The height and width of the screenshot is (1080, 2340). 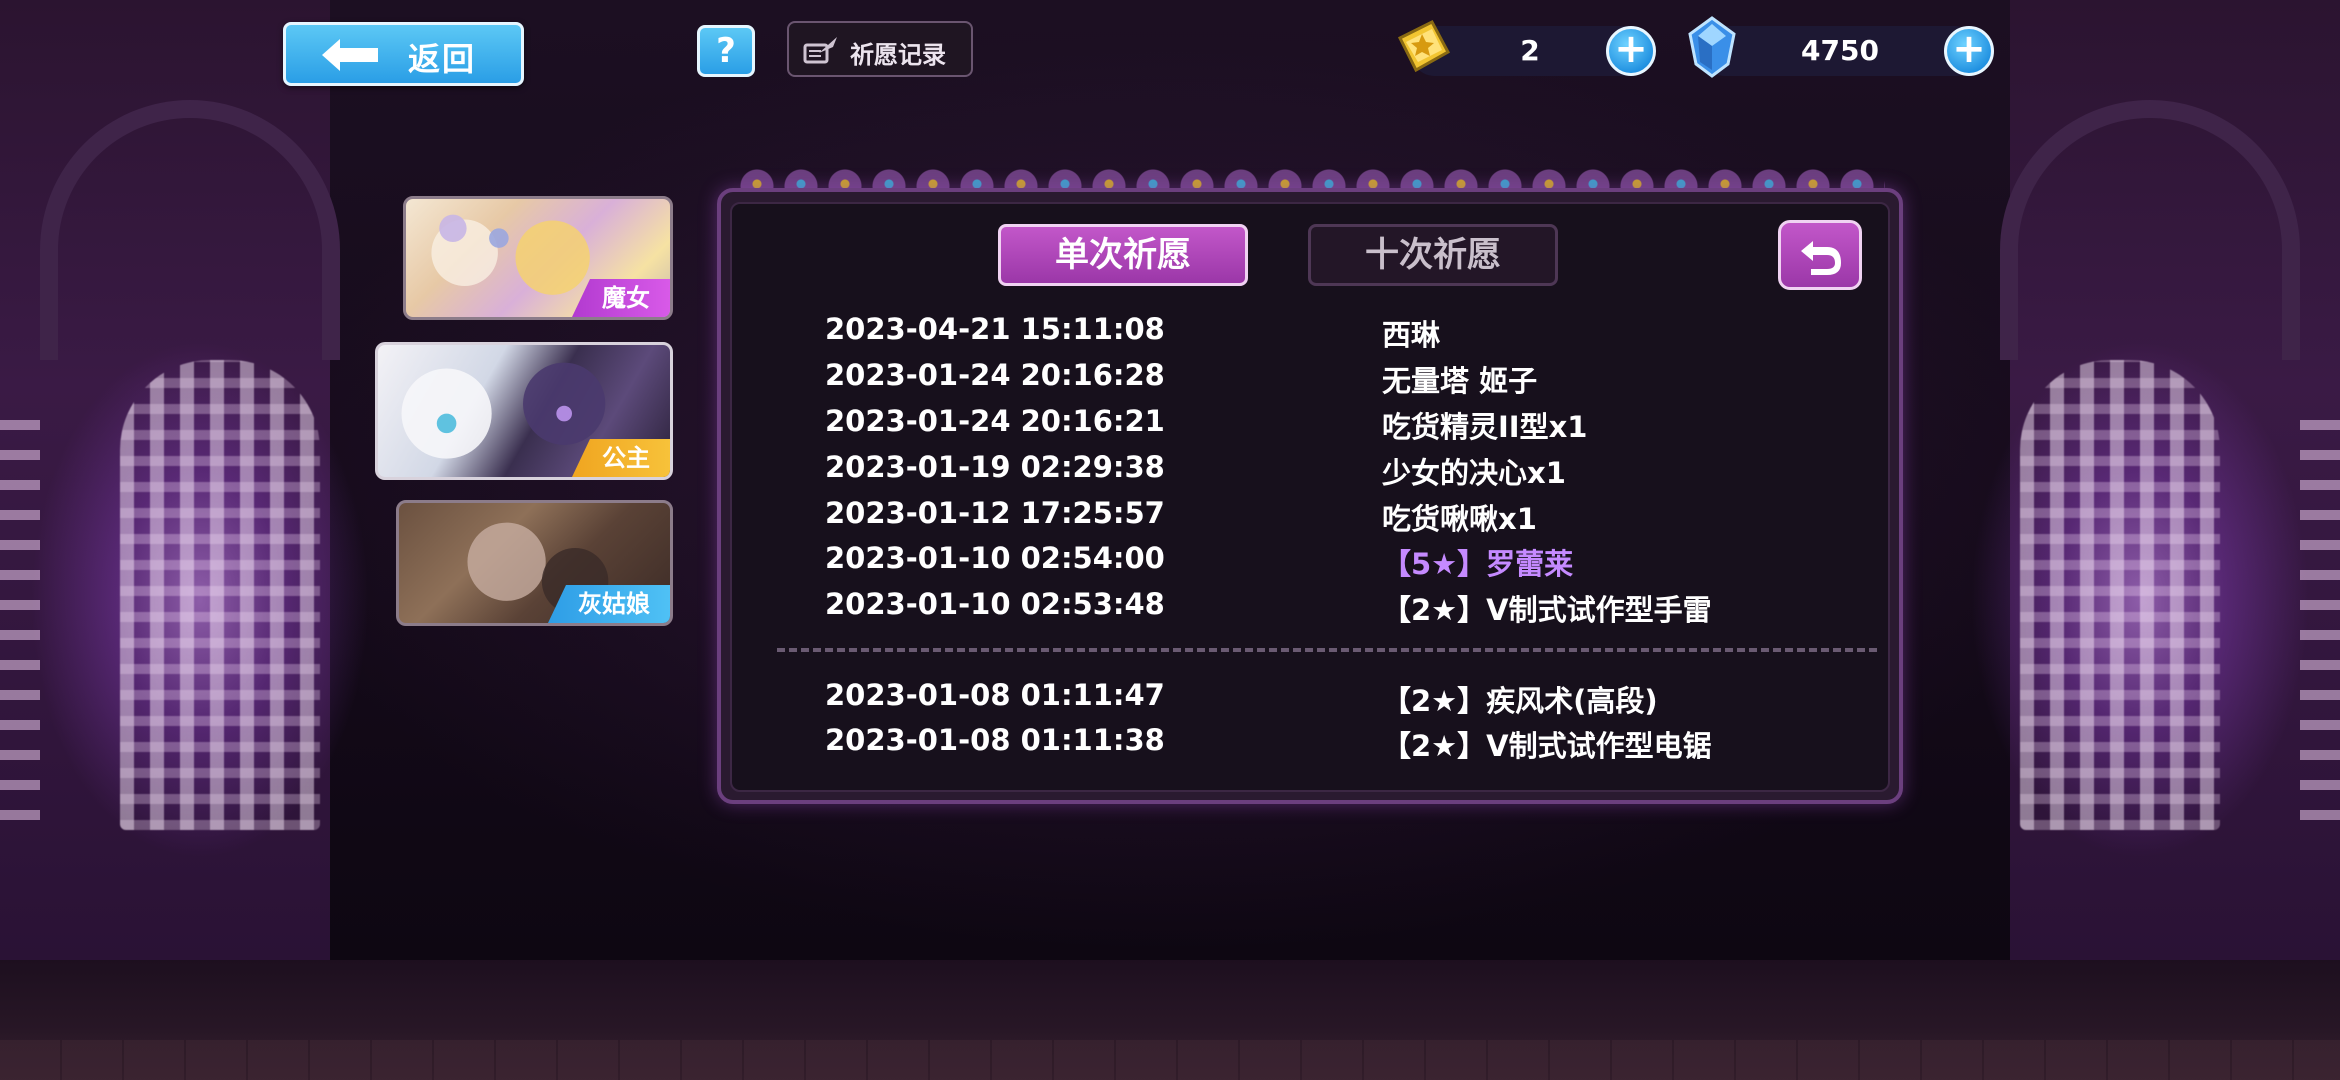 I want to click on record-item: 【2★】V制式试作型电锯, so click(x=1547, y=746).